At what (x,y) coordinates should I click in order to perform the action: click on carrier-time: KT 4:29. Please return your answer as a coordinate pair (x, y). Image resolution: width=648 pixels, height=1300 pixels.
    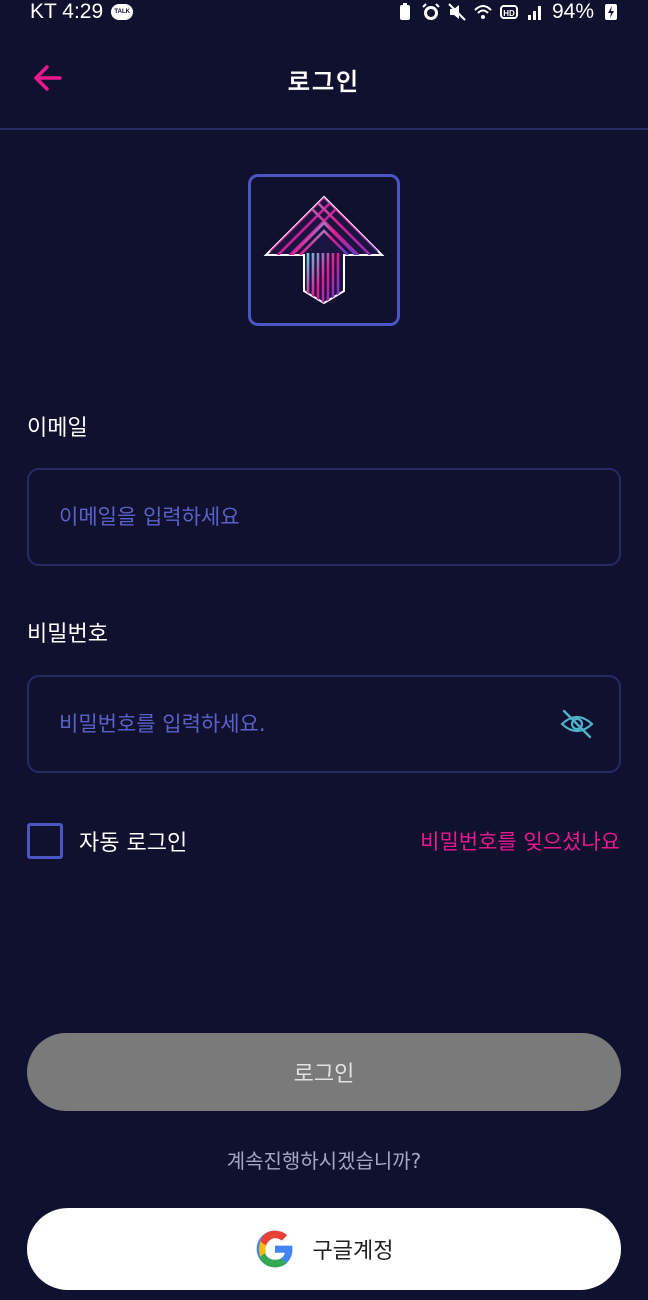
    Looking at the image, I should click on (67, 11).